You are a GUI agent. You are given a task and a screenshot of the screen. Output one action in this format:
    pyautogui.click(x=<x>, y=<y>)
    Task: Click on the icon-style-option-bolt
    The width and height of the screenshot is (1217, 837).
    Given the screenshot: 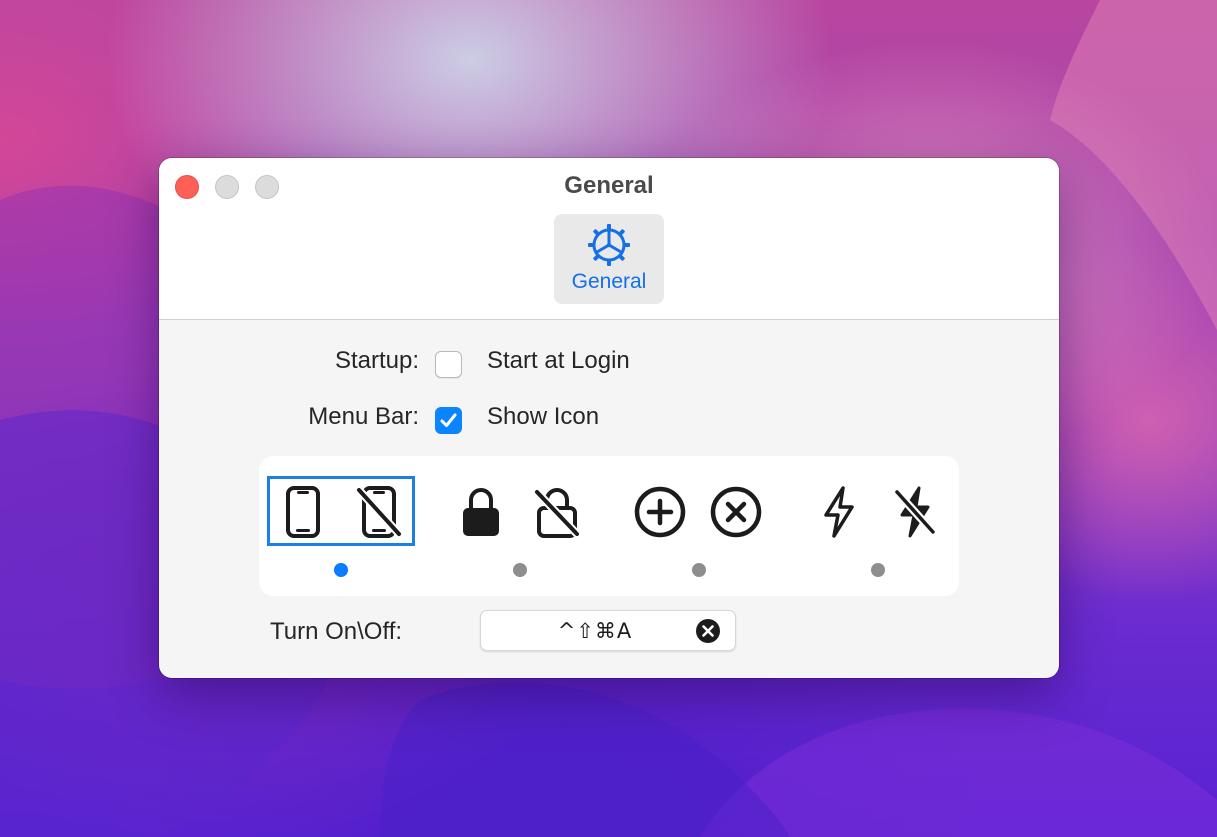 What is the action you would take?
    pyautogui.click(x=881, y=511)
    